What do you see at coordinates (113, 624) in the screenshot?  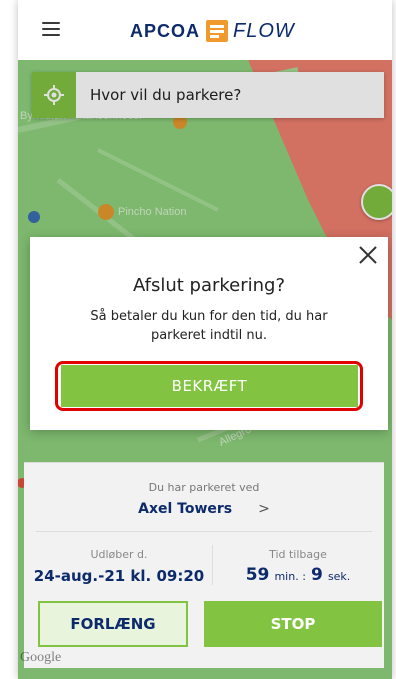 I see `extend-button: FORLÆNG` at bounding box center [113, 624].